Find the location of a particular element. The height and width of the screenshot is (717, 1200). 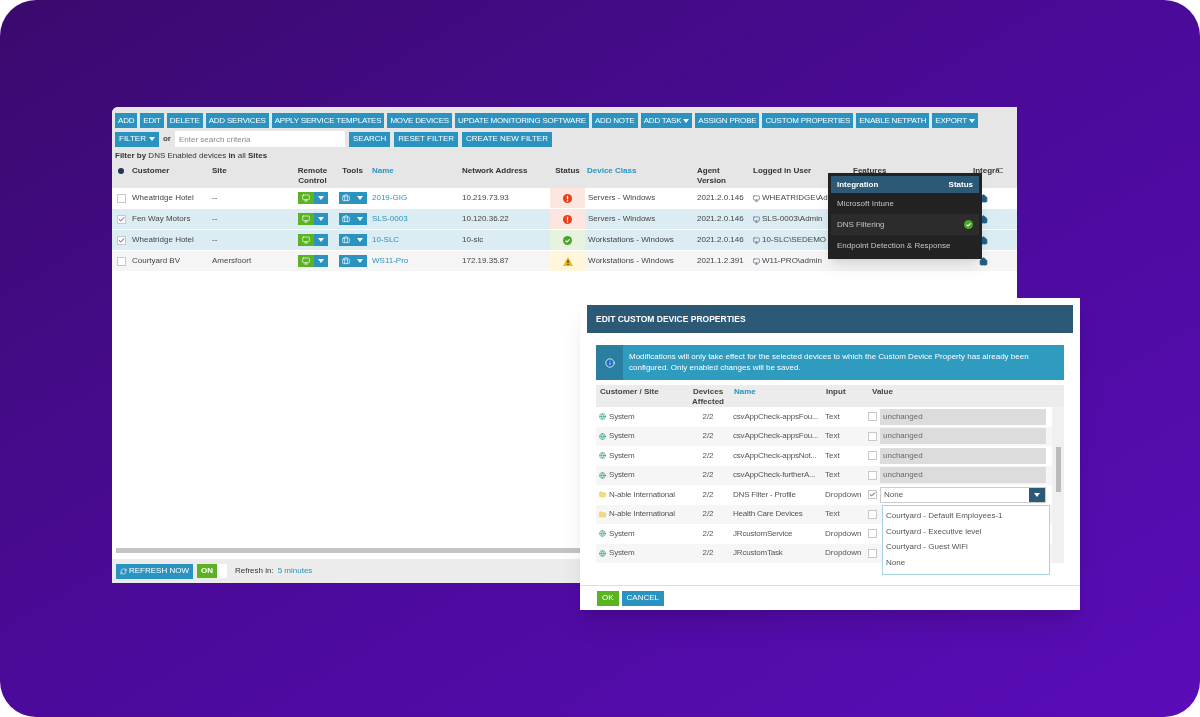

dropdown-option: Courtyard - Guest WiFi is located at coordinates (966, 547).